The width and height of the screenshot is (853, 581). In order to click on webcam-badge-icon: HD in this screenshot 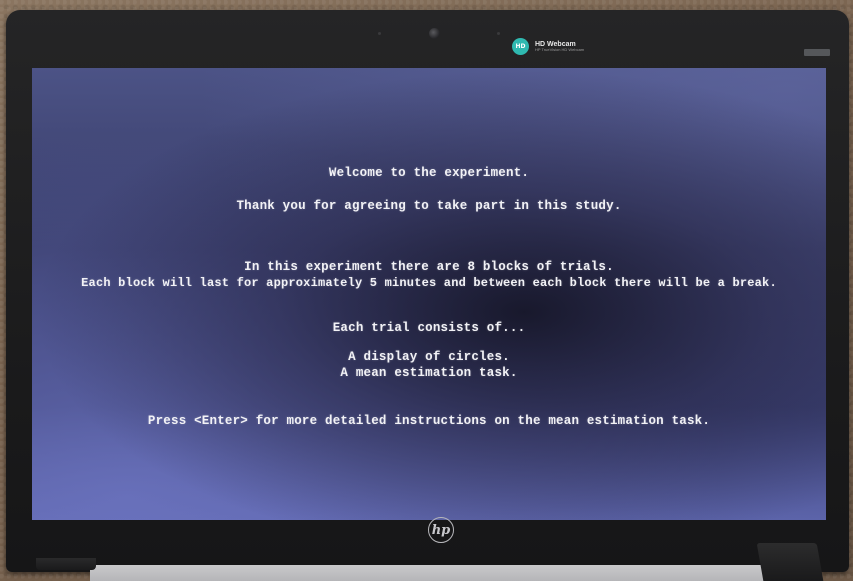, I will do `click(520, 46)`.